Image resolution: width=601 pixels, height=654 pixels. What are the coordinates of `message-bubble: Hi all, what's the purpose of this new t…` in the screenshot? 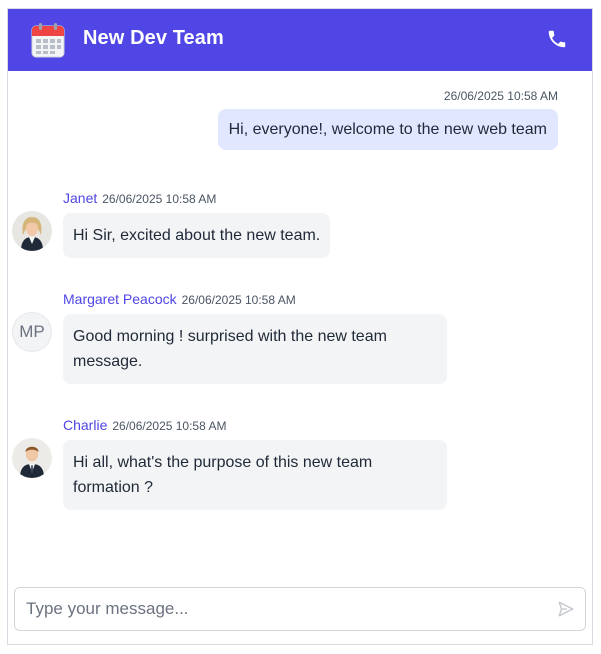 It's located at (255, 475).